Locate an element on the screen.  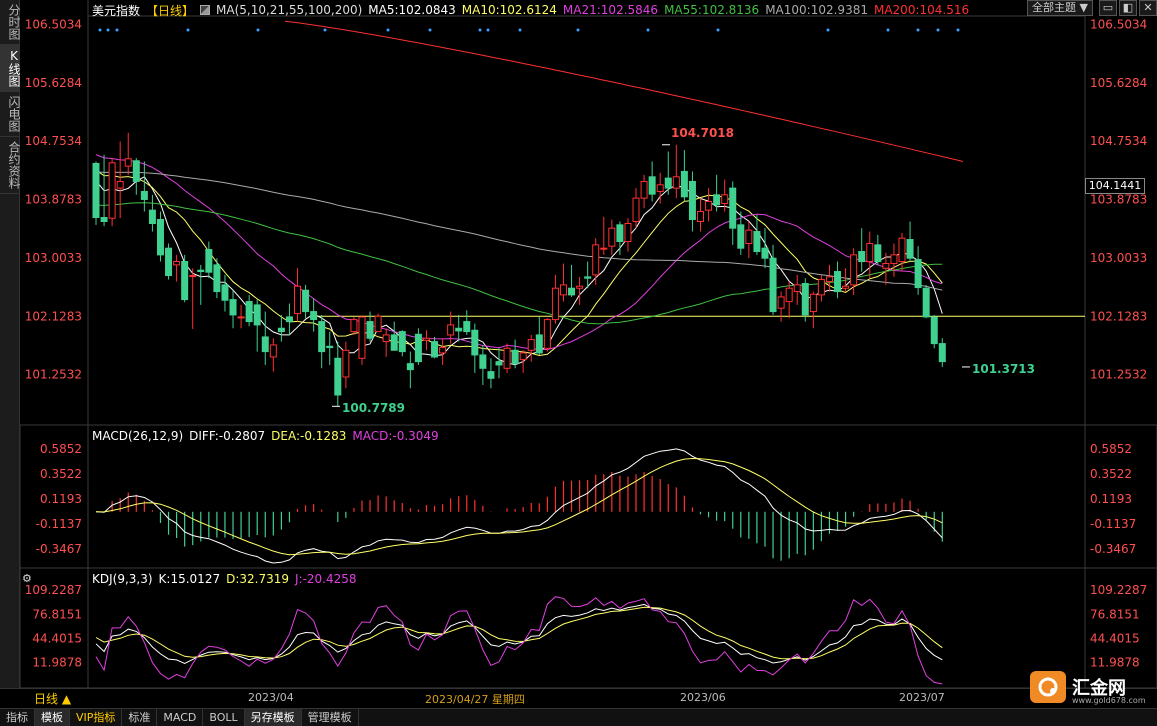
kdj-tick-left: 11.9878 is located at coordinates (57, 663).